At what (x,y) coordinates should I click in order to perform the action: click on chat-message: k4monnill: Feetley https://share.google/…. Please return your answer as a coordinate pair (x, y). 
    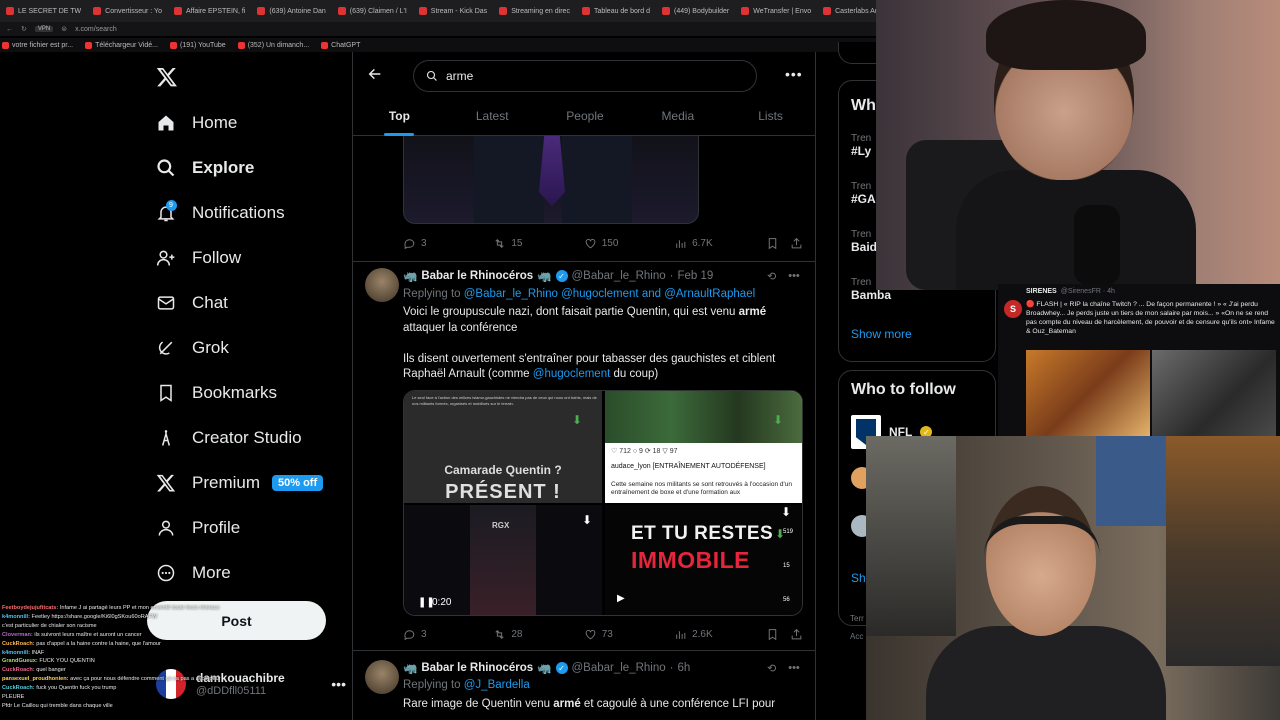
    Looking at the image, I should click on (80, 616).